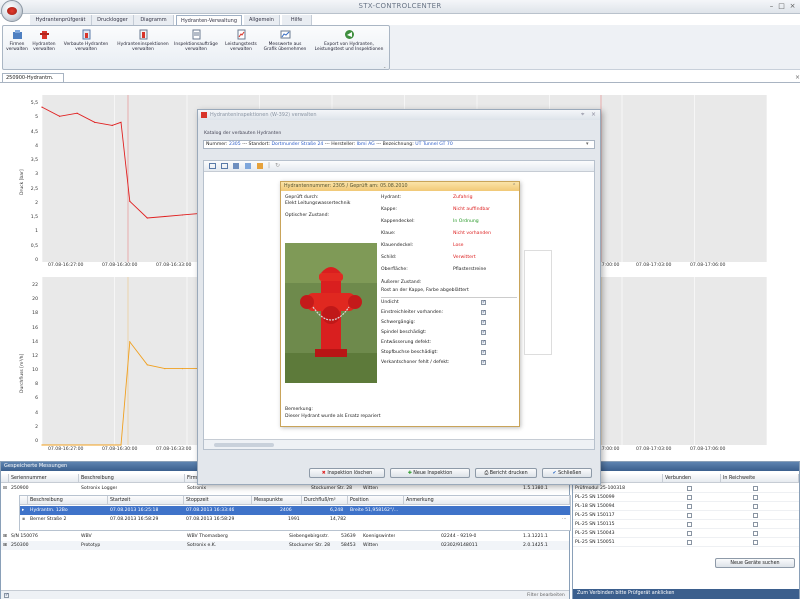  I want to click on document-close-icon: ×, so click(797, 77).